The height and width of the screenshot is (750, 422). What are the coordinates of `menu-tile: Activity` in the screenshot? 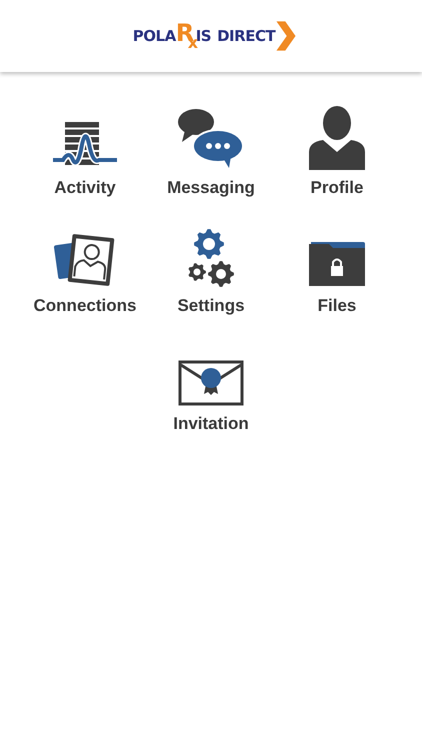 It's located at (85, 150).